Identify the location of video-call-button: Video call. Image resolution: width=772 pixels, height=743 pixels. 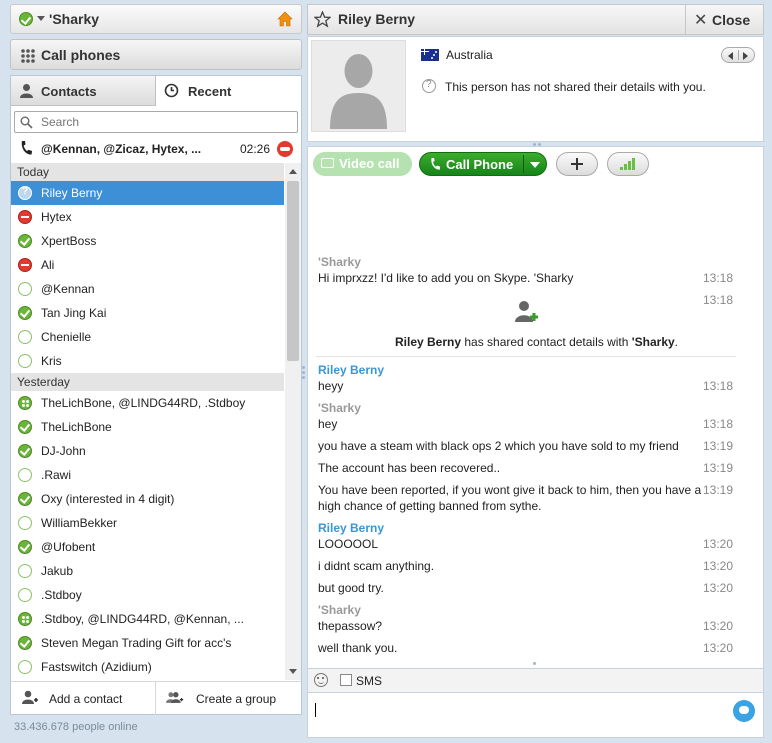
(362, 164).